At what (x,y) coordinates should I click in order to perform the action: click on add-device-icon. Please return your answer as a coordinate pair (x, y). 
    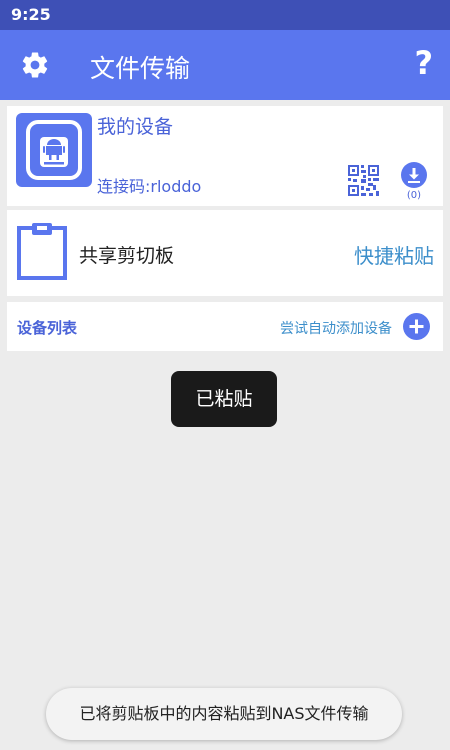
    Looking at the image, I should click on (416, 326).